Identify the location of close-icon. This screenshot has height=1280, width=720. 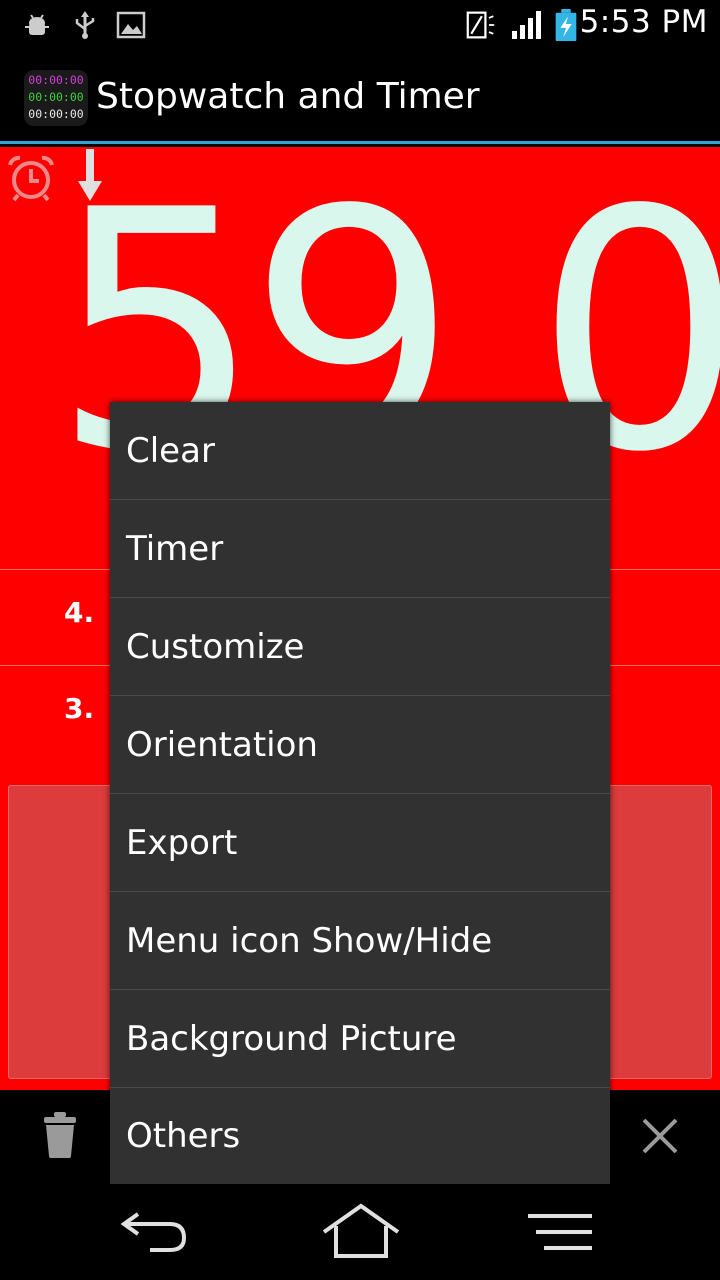
(660, 1136).